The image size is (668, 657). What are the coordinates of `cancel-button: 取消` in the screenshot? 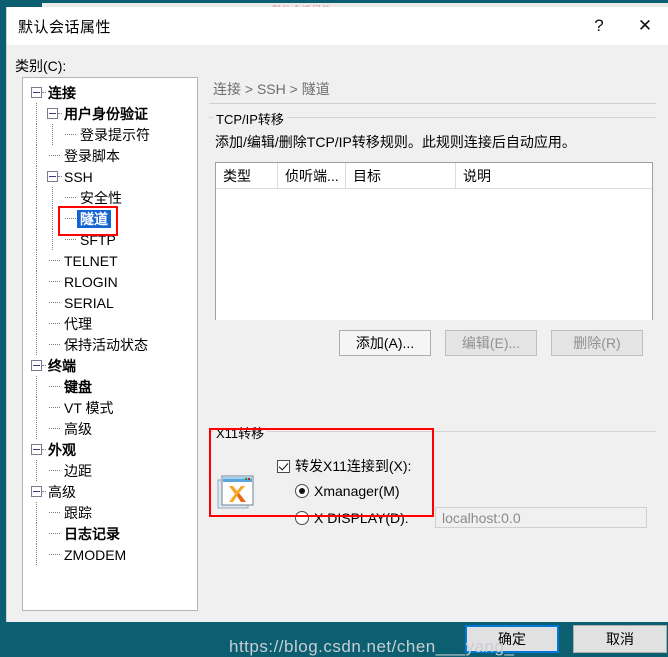 It's located at (620, 639).